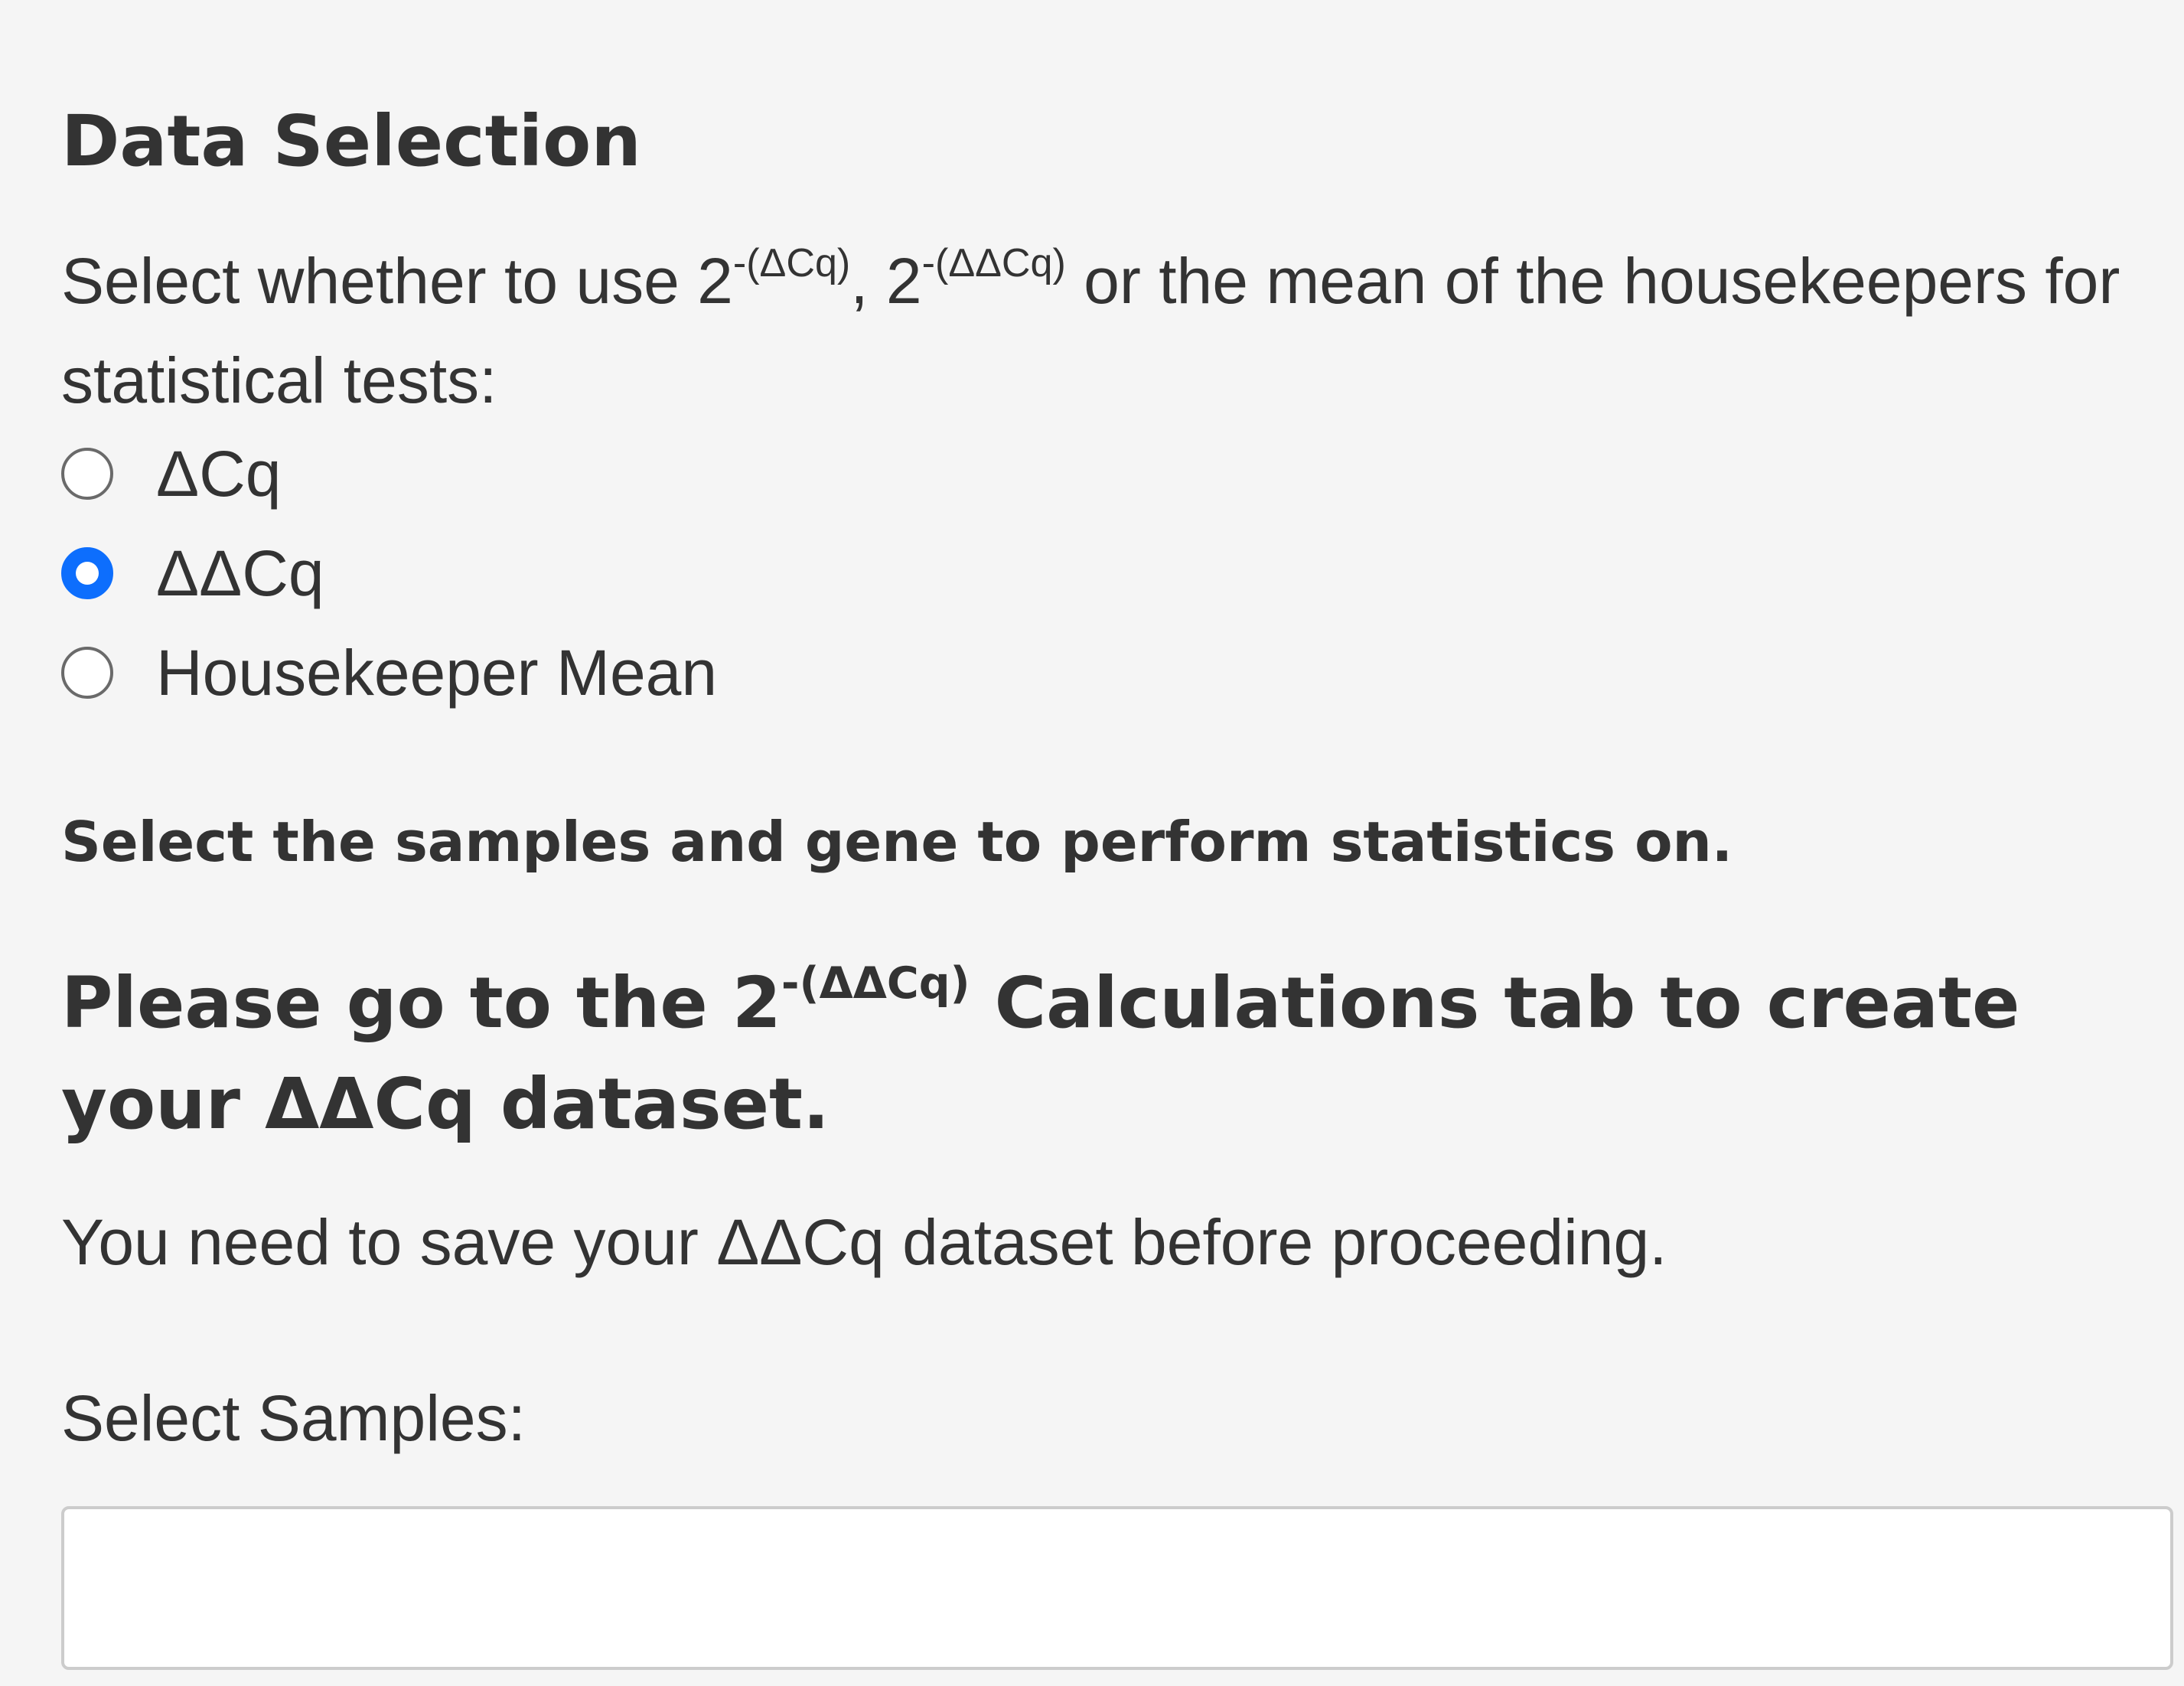 The image size is (2184, 1686). What do you see at coordinates (87, 573) in the screenshot?
I see `radio-button-ddcq` at bounding box center [87, 573].